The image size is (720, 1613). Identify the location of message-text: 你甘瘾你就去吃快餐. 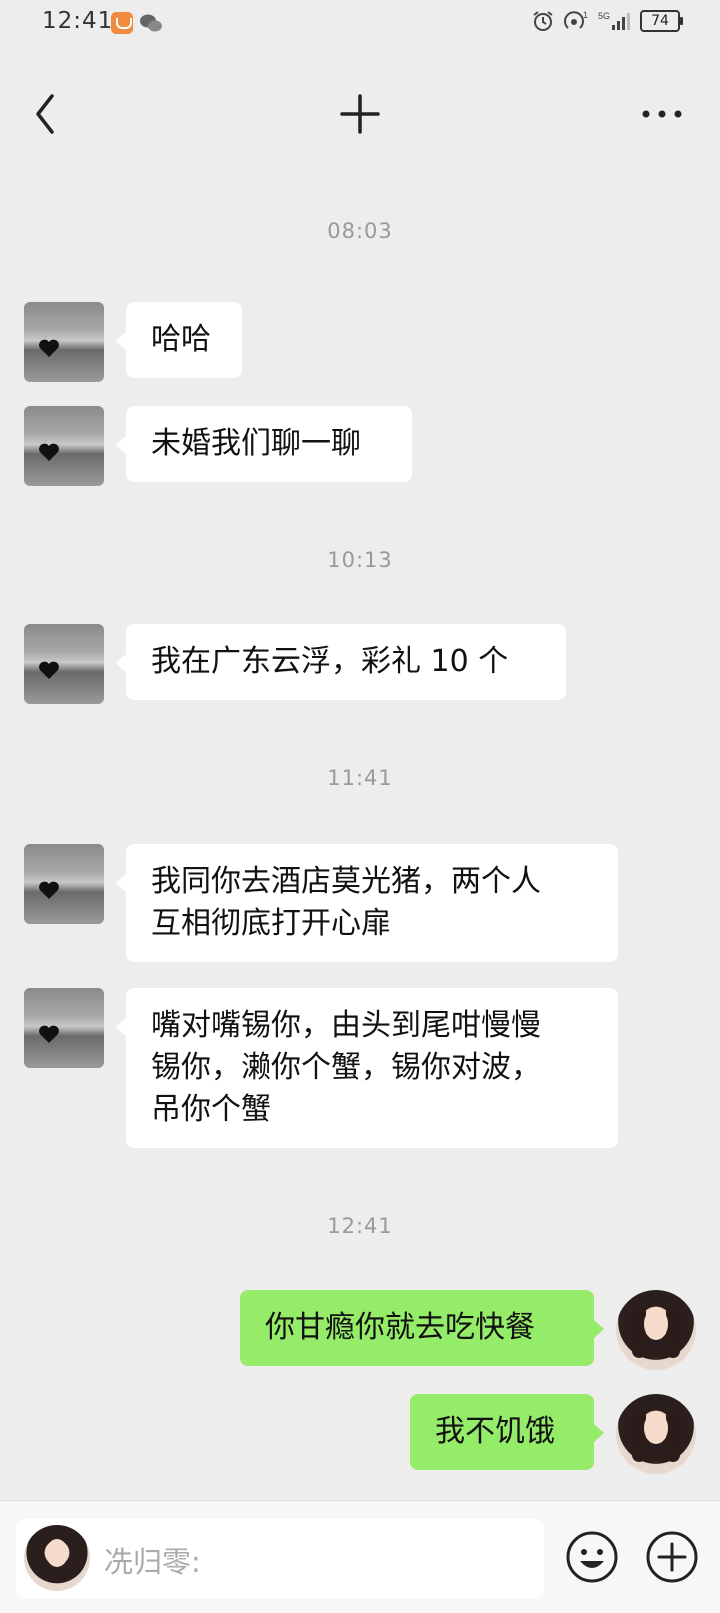
(400, 1327).